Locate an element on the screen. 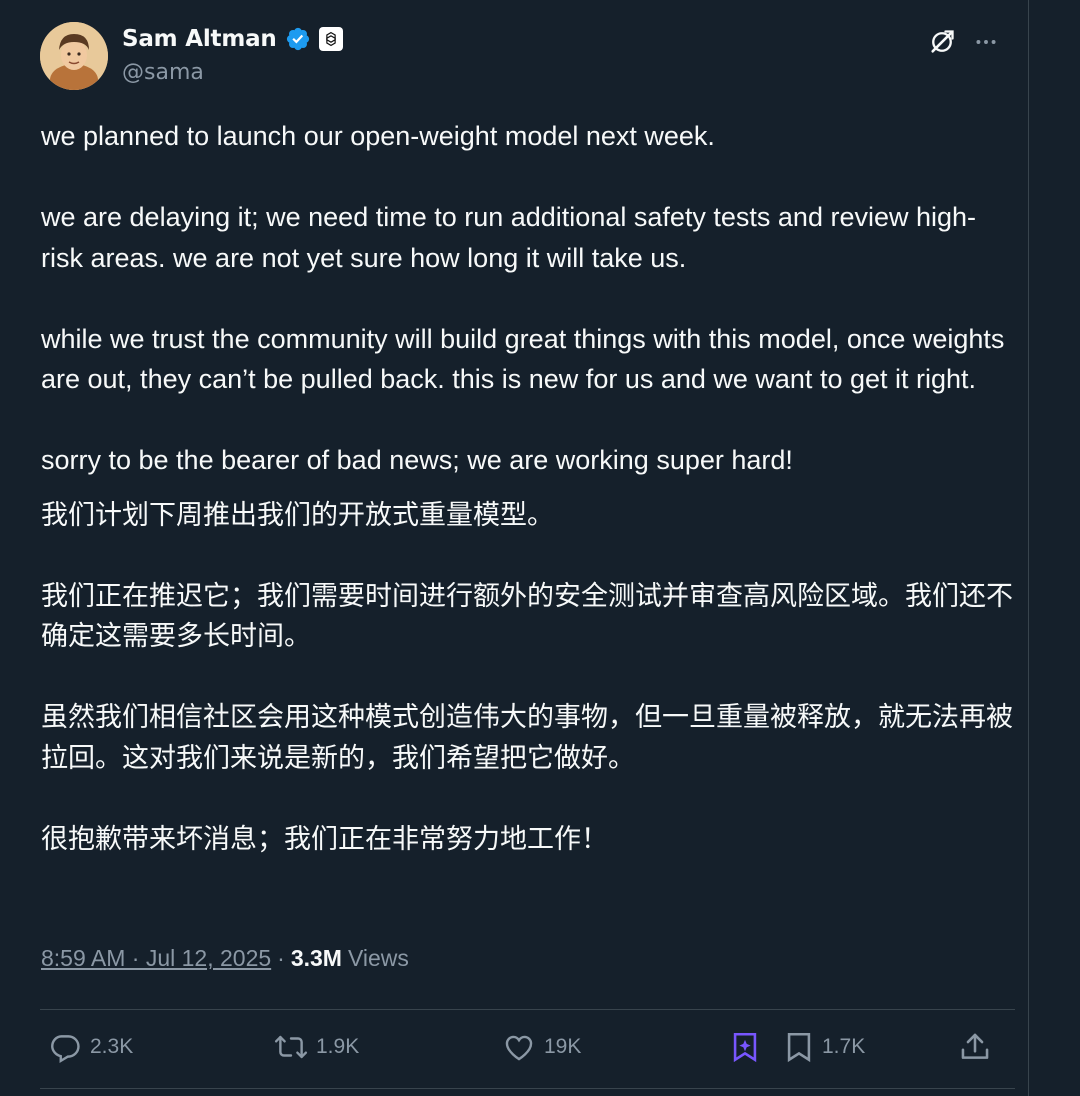 The height and width of the screenshot is (1096, 1080). bookmark-button: 1.7K is located at coordinates (824, 1047).